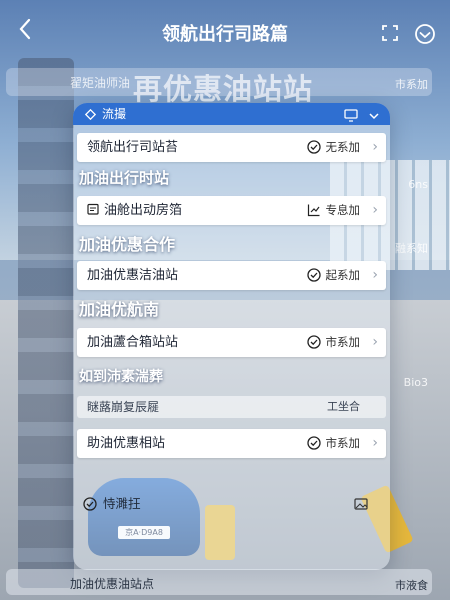 The width and height of the screenshot is (450, 600). Describe the element at coordinates (313, 210) in the screenshot. I see `trend-icon` at that location.